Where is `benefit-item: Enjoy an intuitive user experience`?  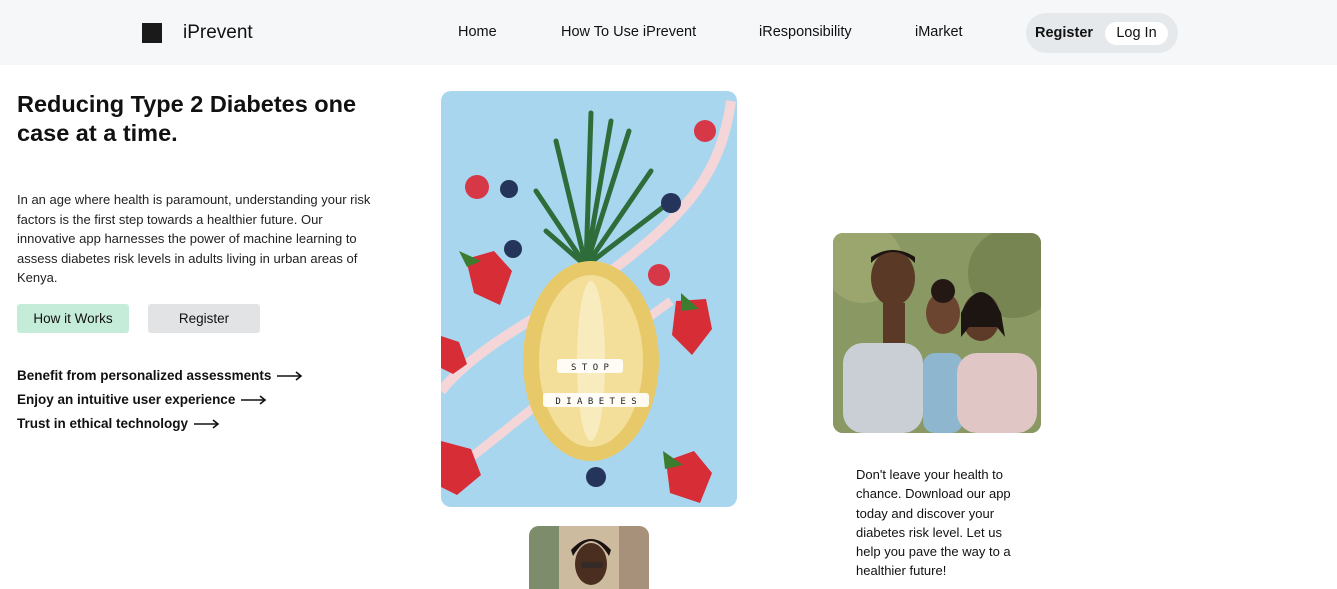
benefit-item: Enjoy an intuitive user experience is located at coordinates (142, 399).